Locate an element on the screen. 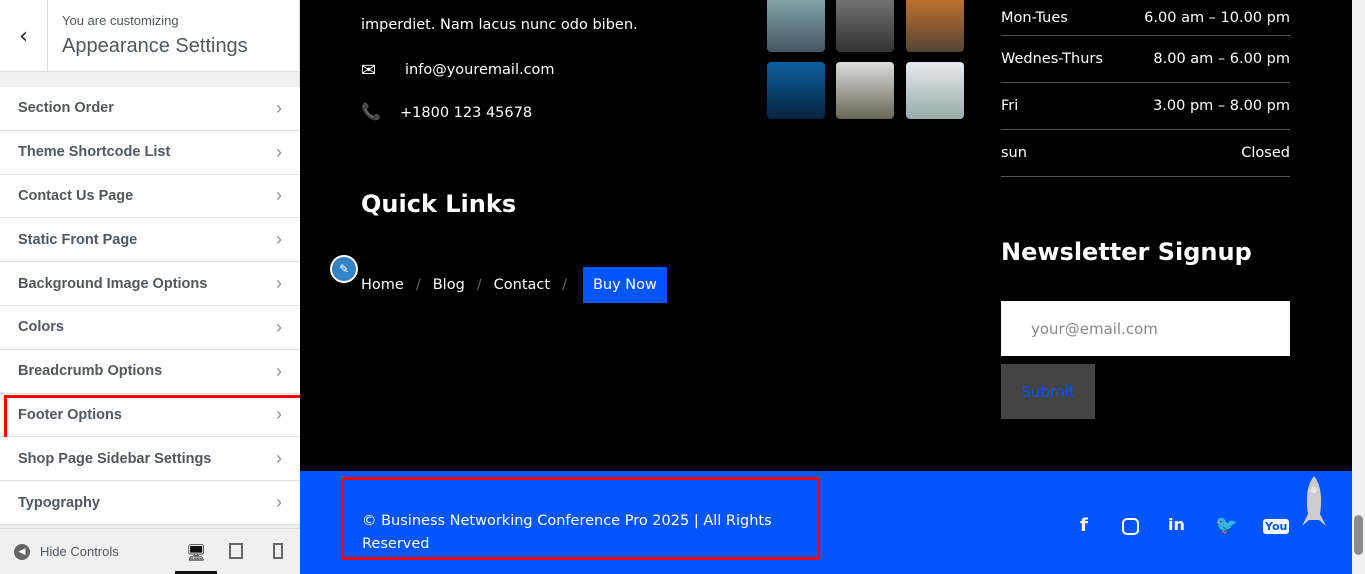  section-item-label: Contact Us Page is located at coordinates (76, 195).